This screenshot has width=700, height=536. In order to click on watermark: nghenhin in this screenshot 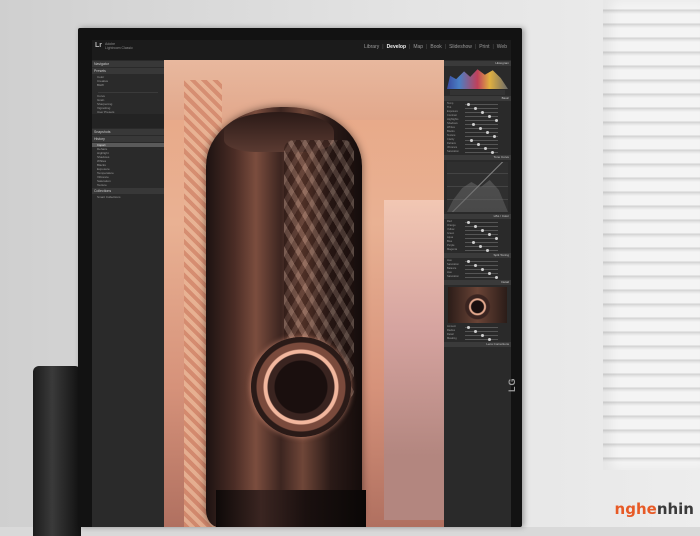, I will do `click(654, 509)`.